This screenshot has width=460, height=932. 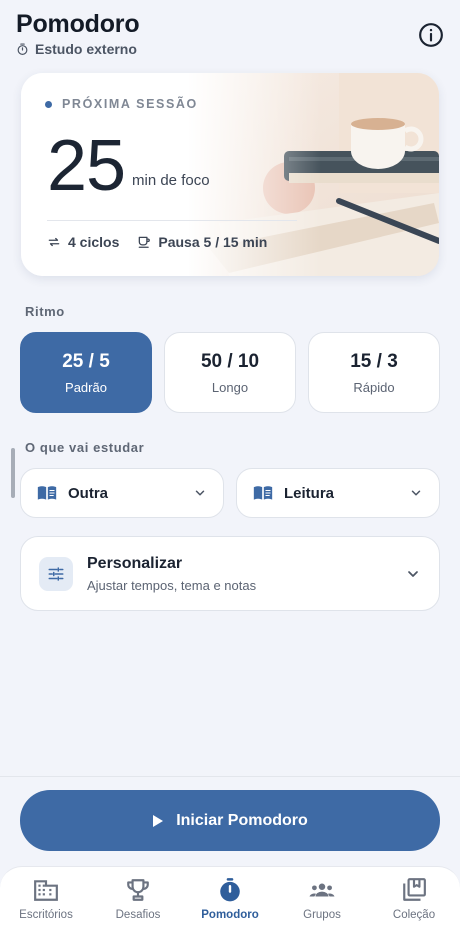 I want to click on subject-value: Outra, so click(x=88, y=493).